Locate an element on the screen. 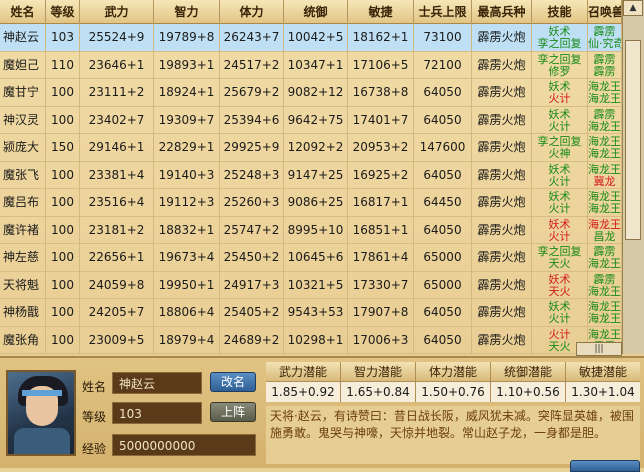 The image size is (644, 472). agility-cell: 16851+1 is located at coordinates (381, 230).